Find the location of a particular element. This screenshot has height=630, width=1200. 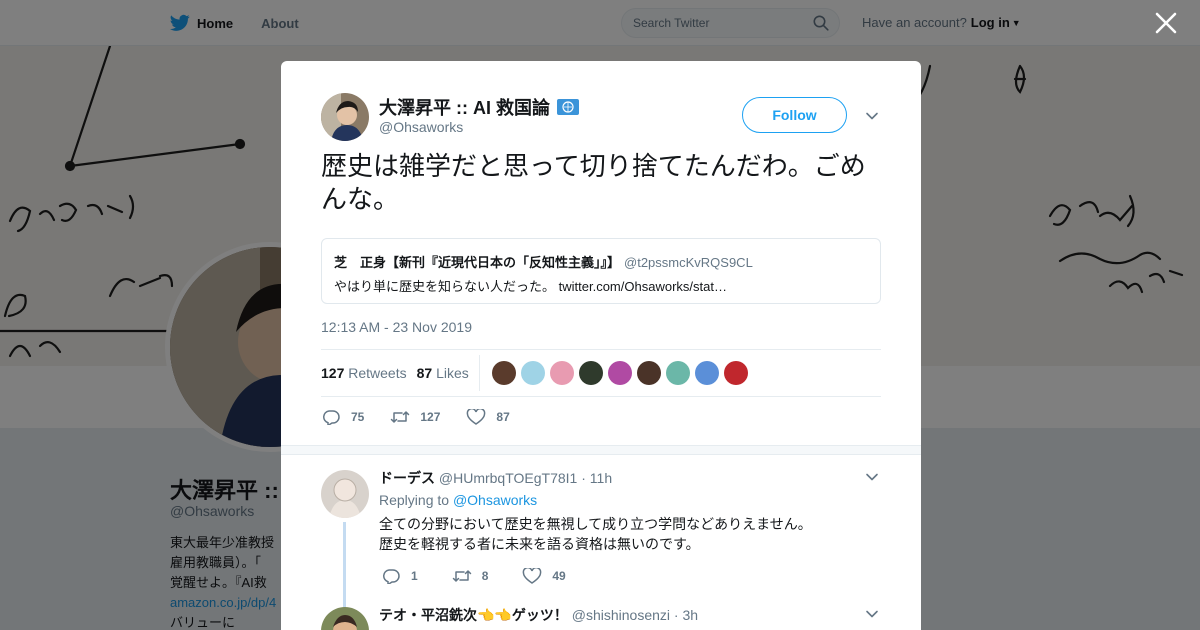

reply-author-name: ドーデス is located at coordinates (407, 479).